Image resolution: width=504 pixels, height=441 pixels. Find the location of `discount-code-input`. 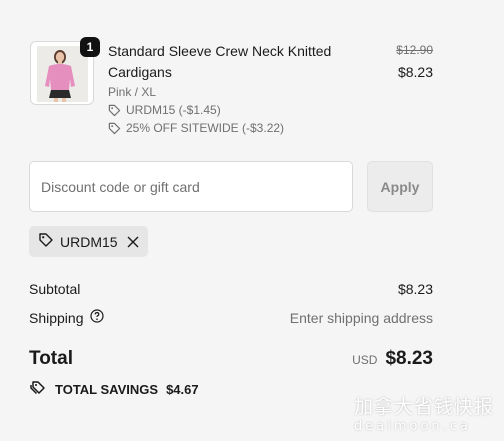

discount-code-input is located at coordinates (191, 186).